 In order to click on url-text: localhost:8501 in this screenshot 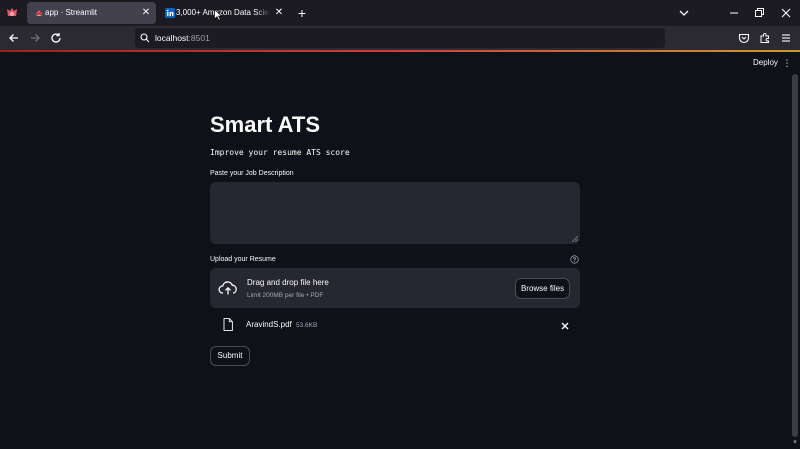, I will do `click(182, 38)`.